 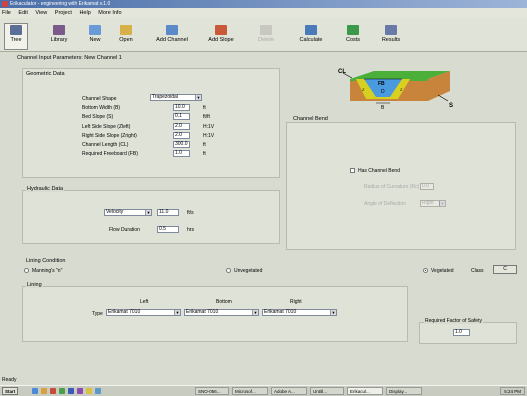 I want to click on diagram-label-fb: FB, so click(x=381, y=84).